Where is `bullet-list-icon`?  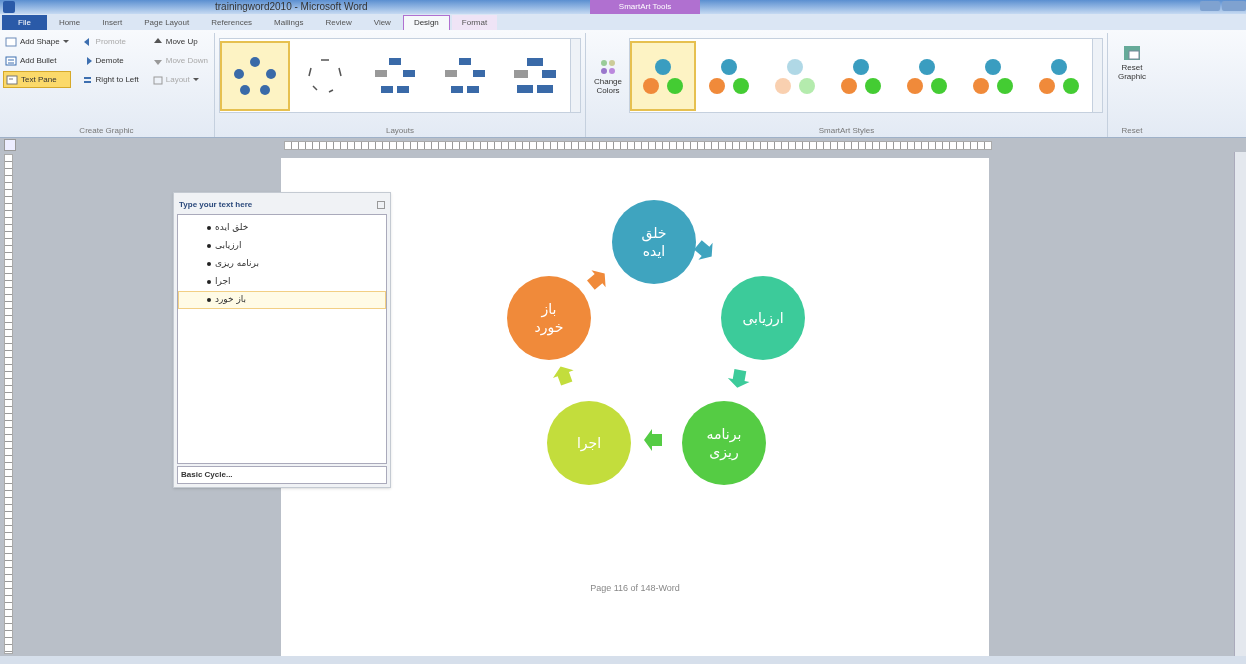
bullet-list-icon is located at coordinates (11, 60).